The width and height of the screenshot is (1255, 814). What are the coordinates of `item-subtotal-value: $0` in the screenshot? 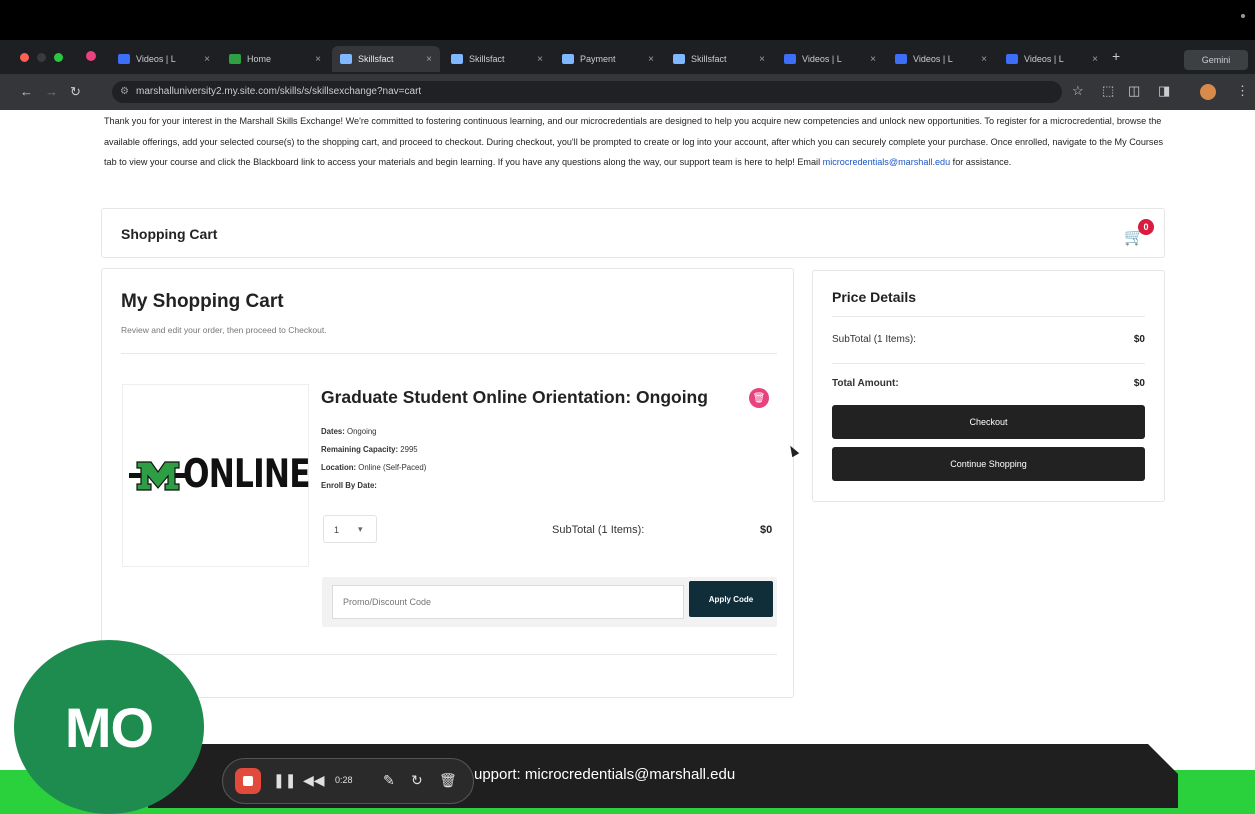 It's located at (766, 530).